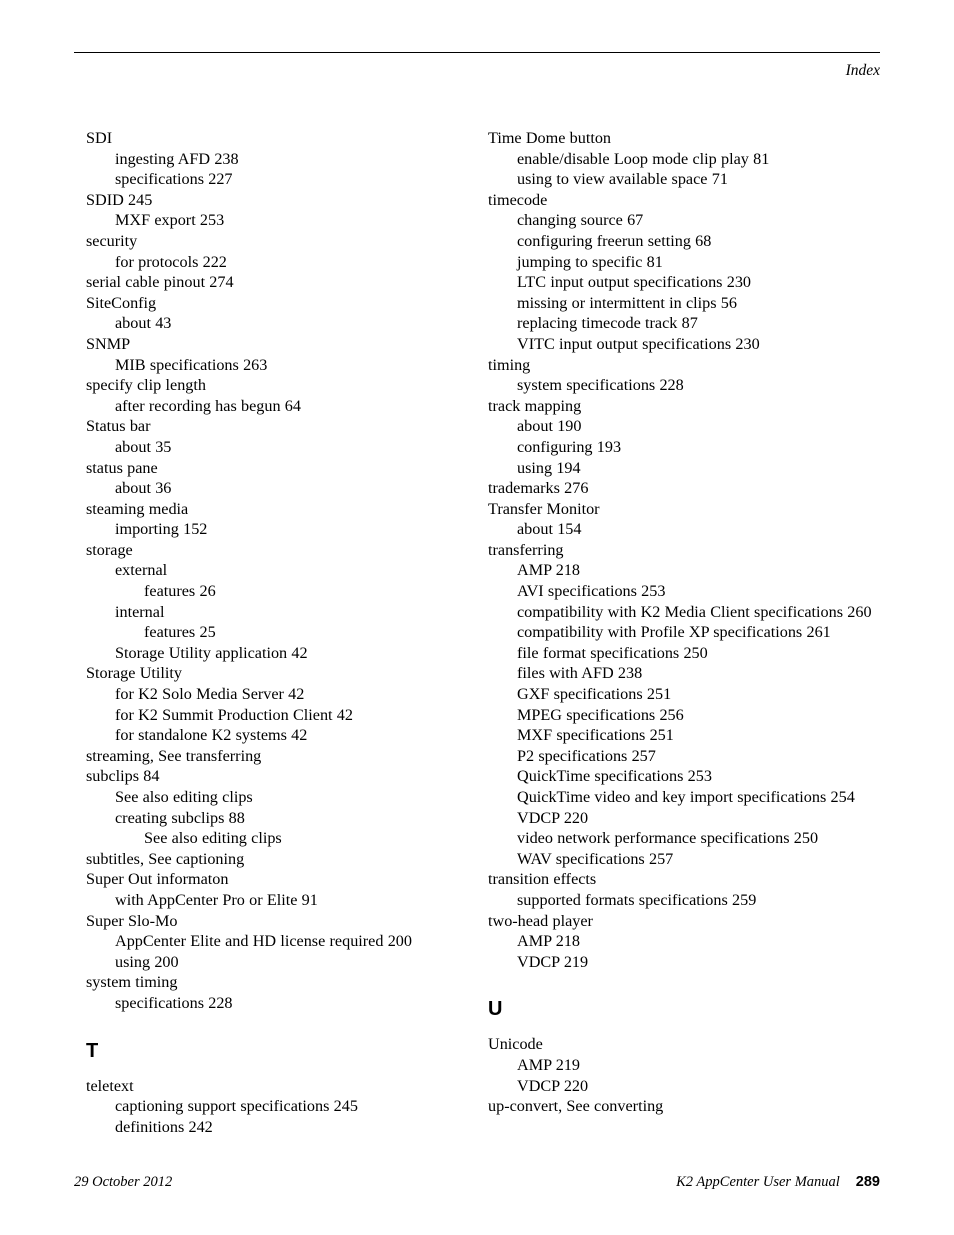  I want to click on index-entry-sub: features 25, so click(180, 632).